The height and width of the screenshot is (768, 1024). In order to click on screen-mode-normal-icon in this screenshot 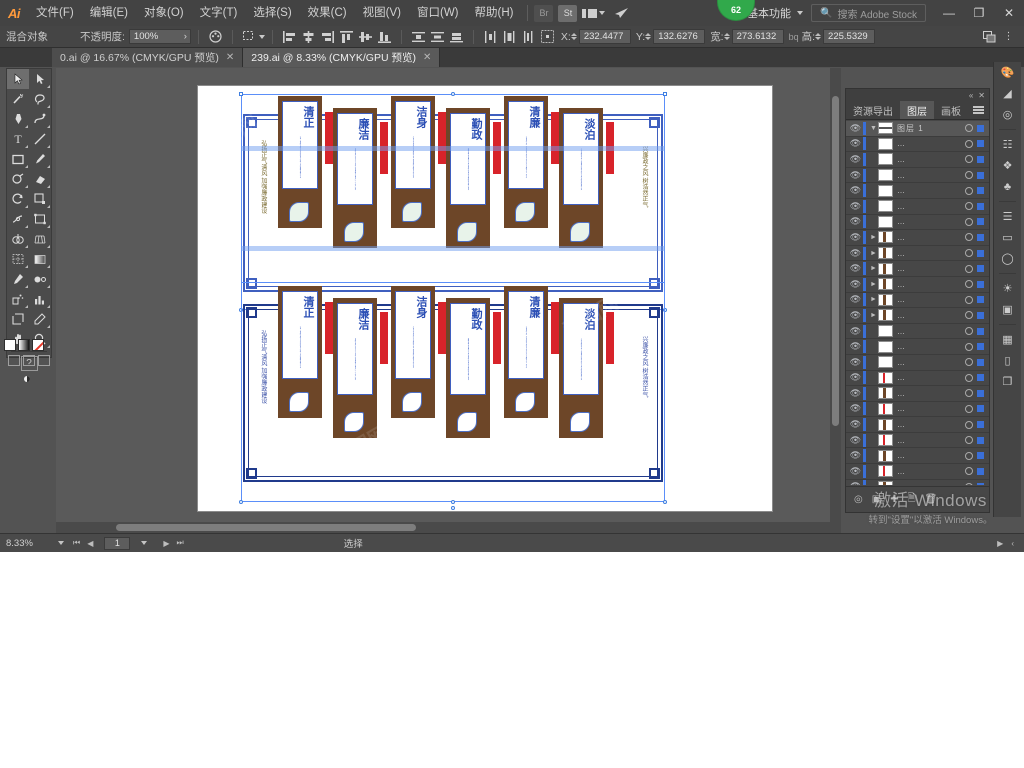, I will do `click(13, 360)`.